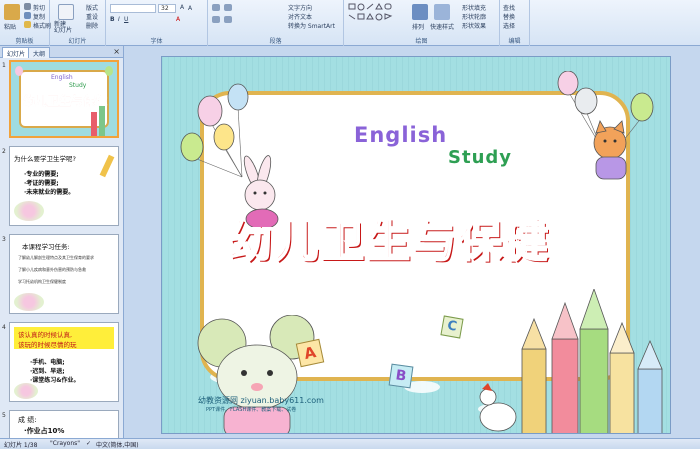  Describe the element at coordinates (4, 151) in the screenshot. I see `thumbnail-number: 2` at that location.